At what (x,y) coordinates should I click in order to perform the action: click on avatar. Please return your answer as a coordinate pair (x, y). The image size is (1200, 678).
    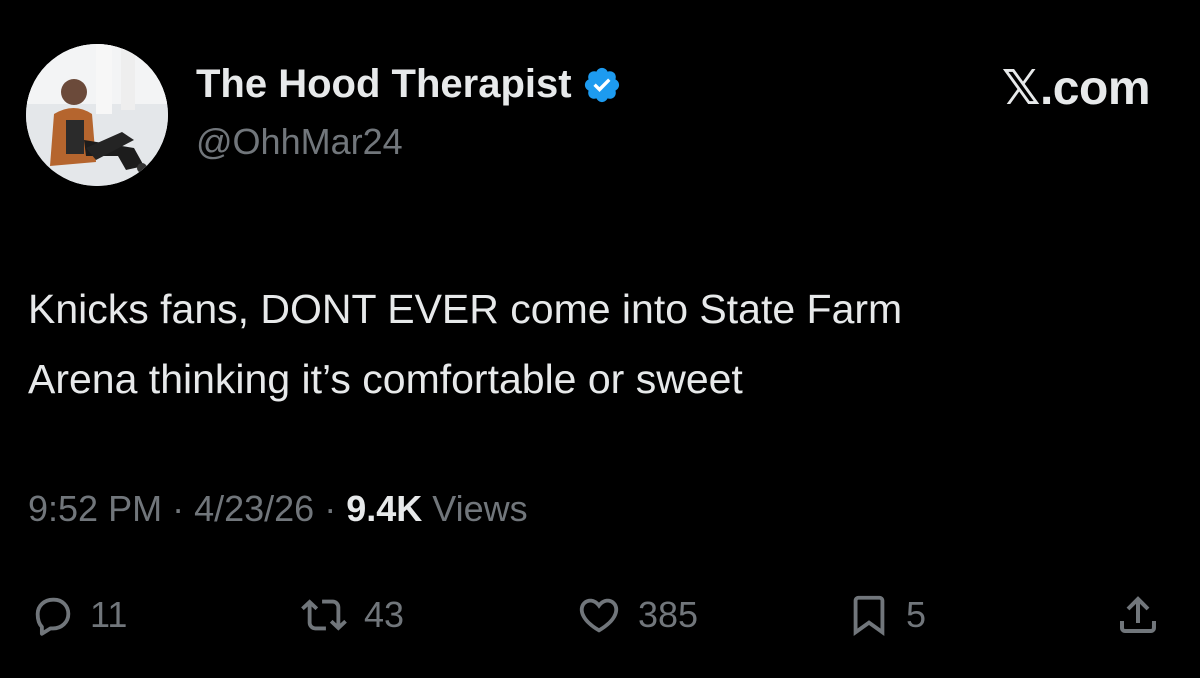
    Looking at the image, I should click on (97, 115).